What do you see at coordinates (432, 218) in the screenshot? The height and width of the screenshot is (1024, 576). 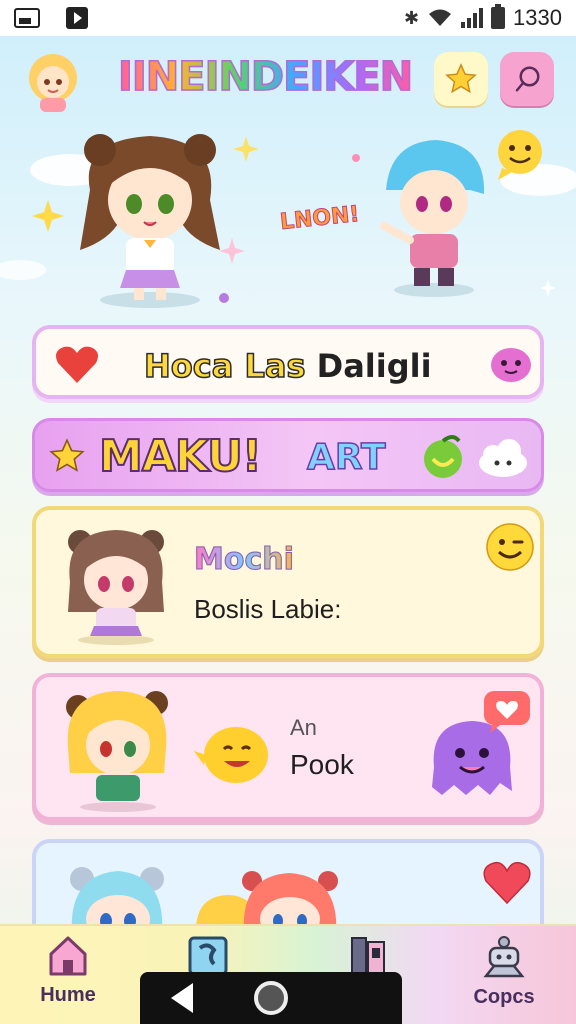 I see `boy-character` at bounding box center [432, 218].